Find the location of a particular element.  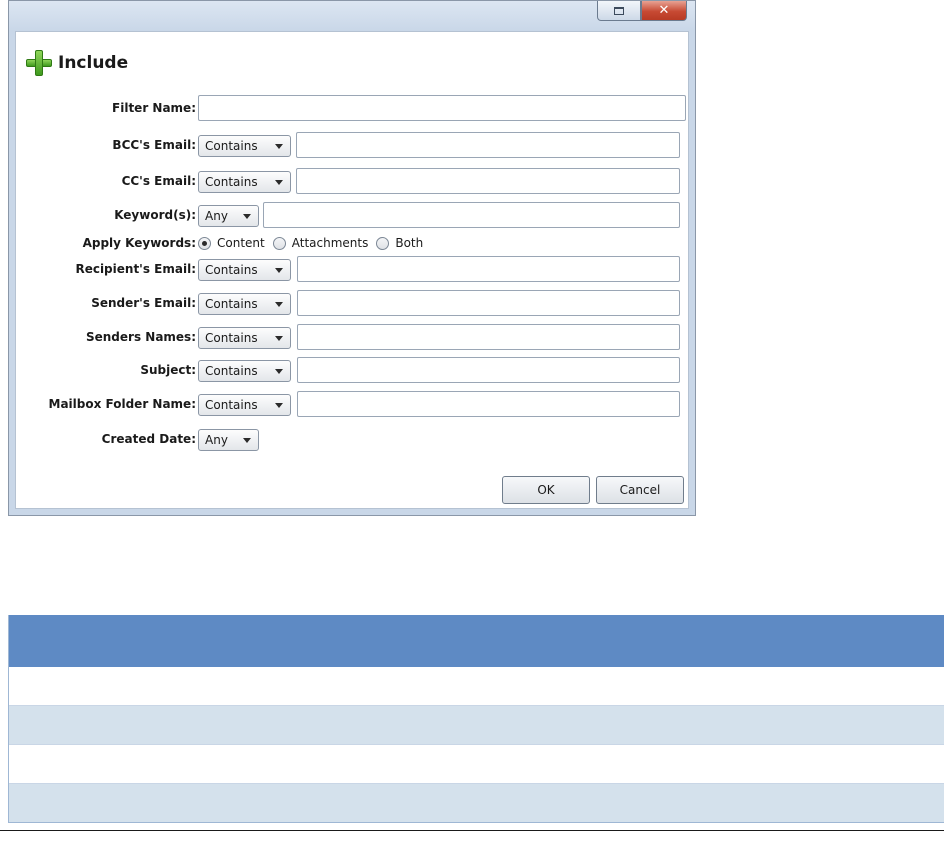

cc-email-operator-dropdown: Contains is located at coordinates (244, 182).